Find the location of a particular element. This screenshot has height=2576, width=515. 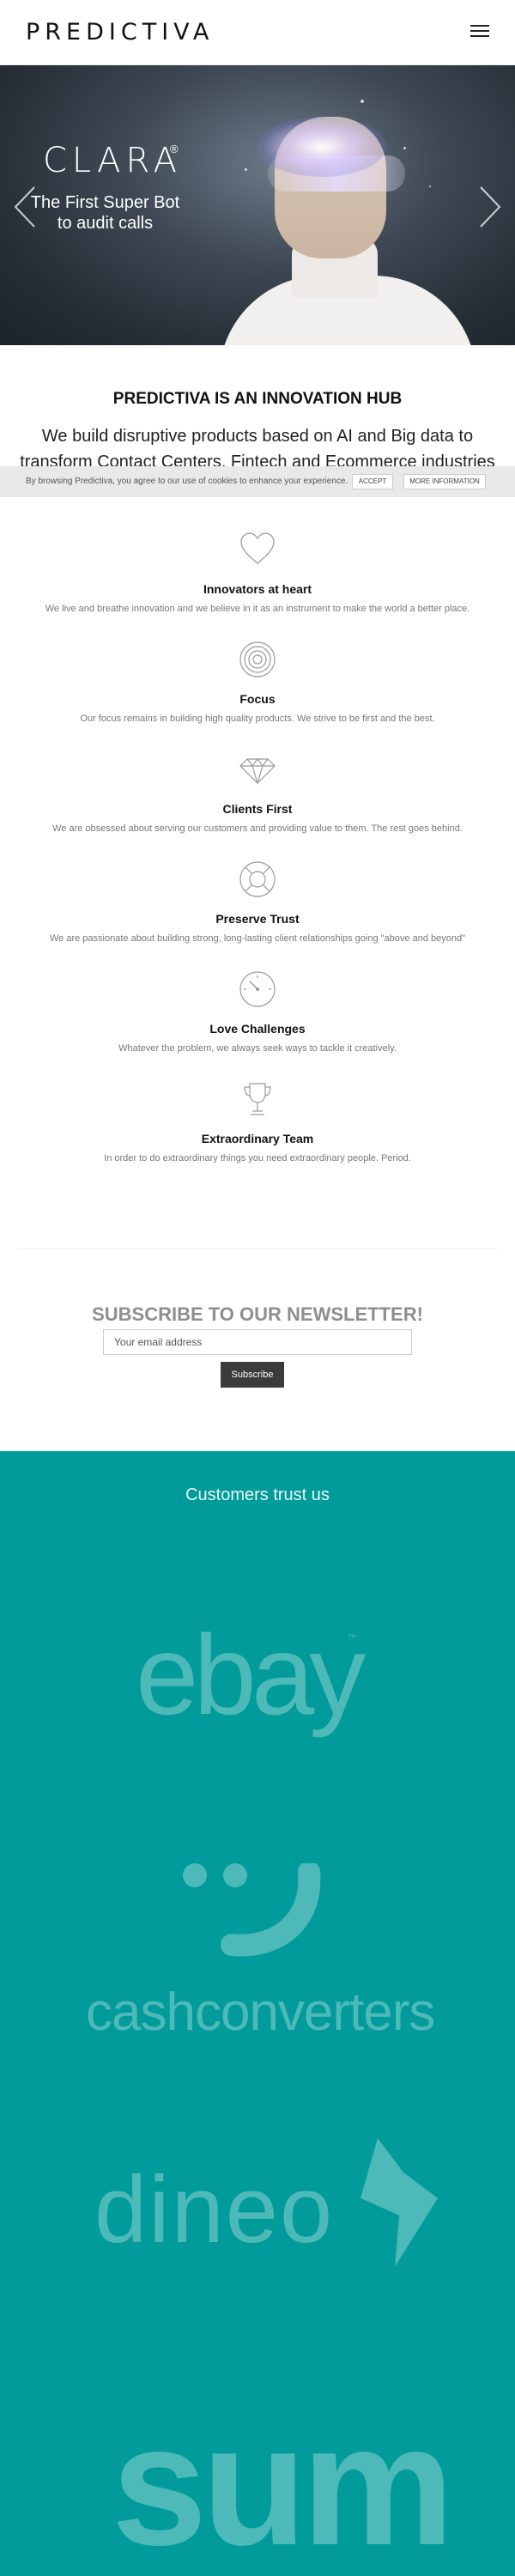

value-title: Focus is located at coordinates (257, 699).